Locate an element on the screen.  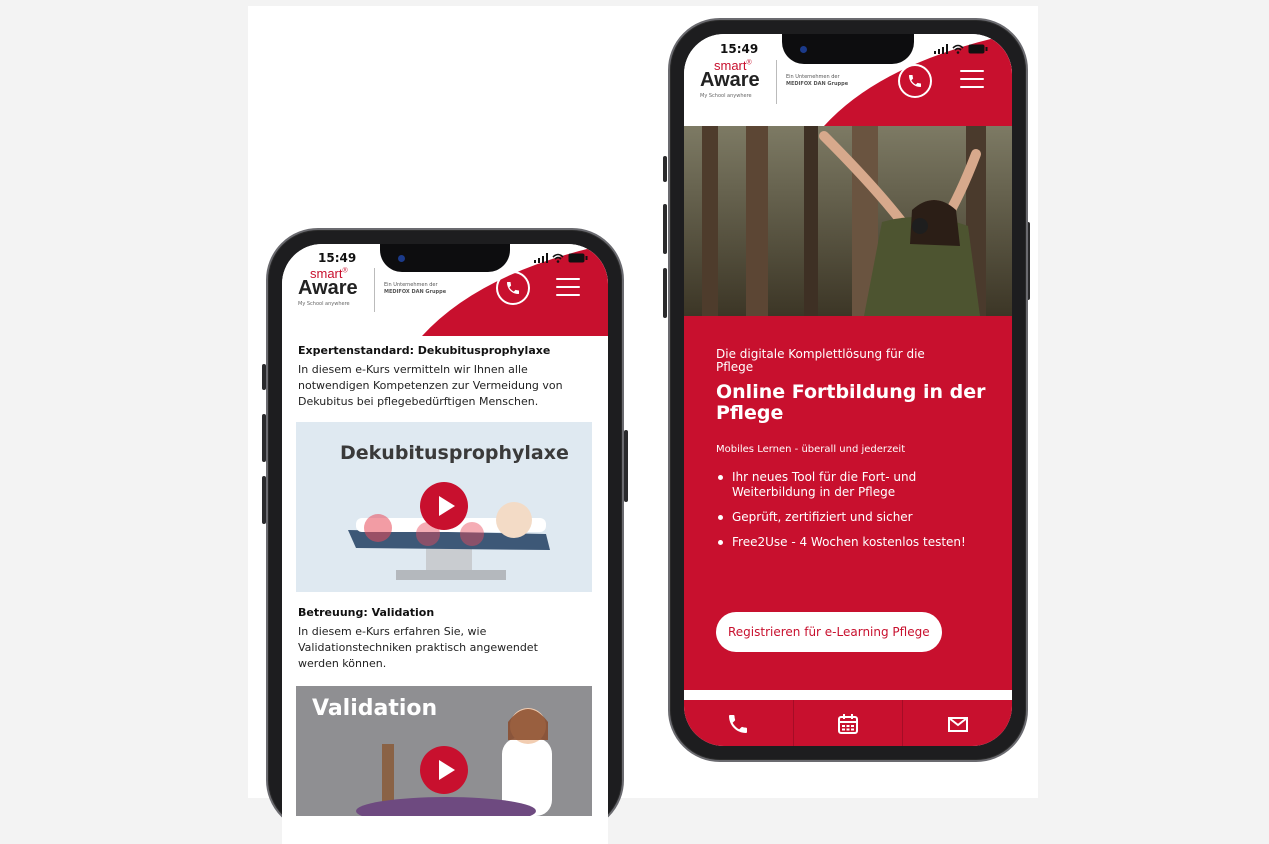
phone-power-button is located at coordinates (626, 466).